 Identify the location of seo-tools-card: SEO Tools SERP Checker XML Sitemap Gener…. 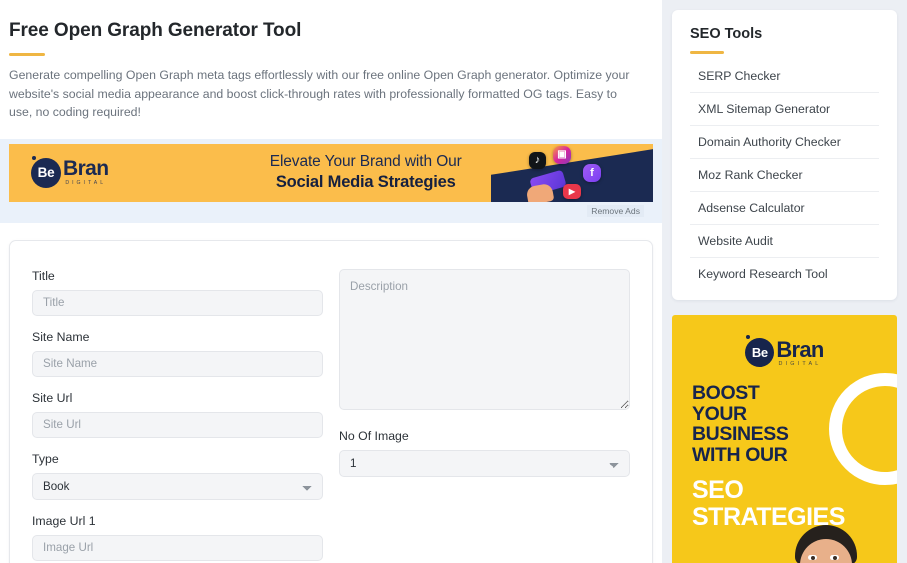
(784, 155).